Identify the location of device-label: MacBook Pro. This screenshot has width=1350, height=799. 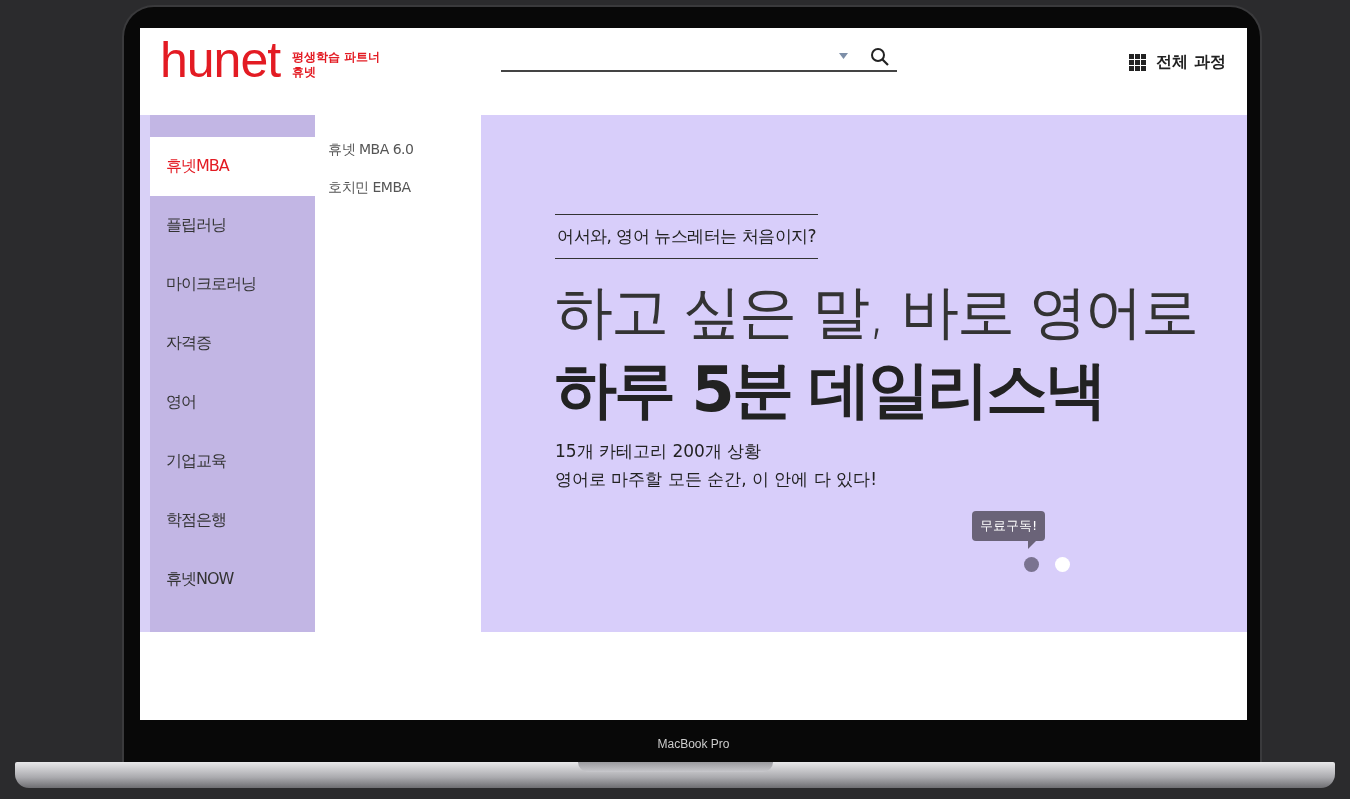
(693, 744).